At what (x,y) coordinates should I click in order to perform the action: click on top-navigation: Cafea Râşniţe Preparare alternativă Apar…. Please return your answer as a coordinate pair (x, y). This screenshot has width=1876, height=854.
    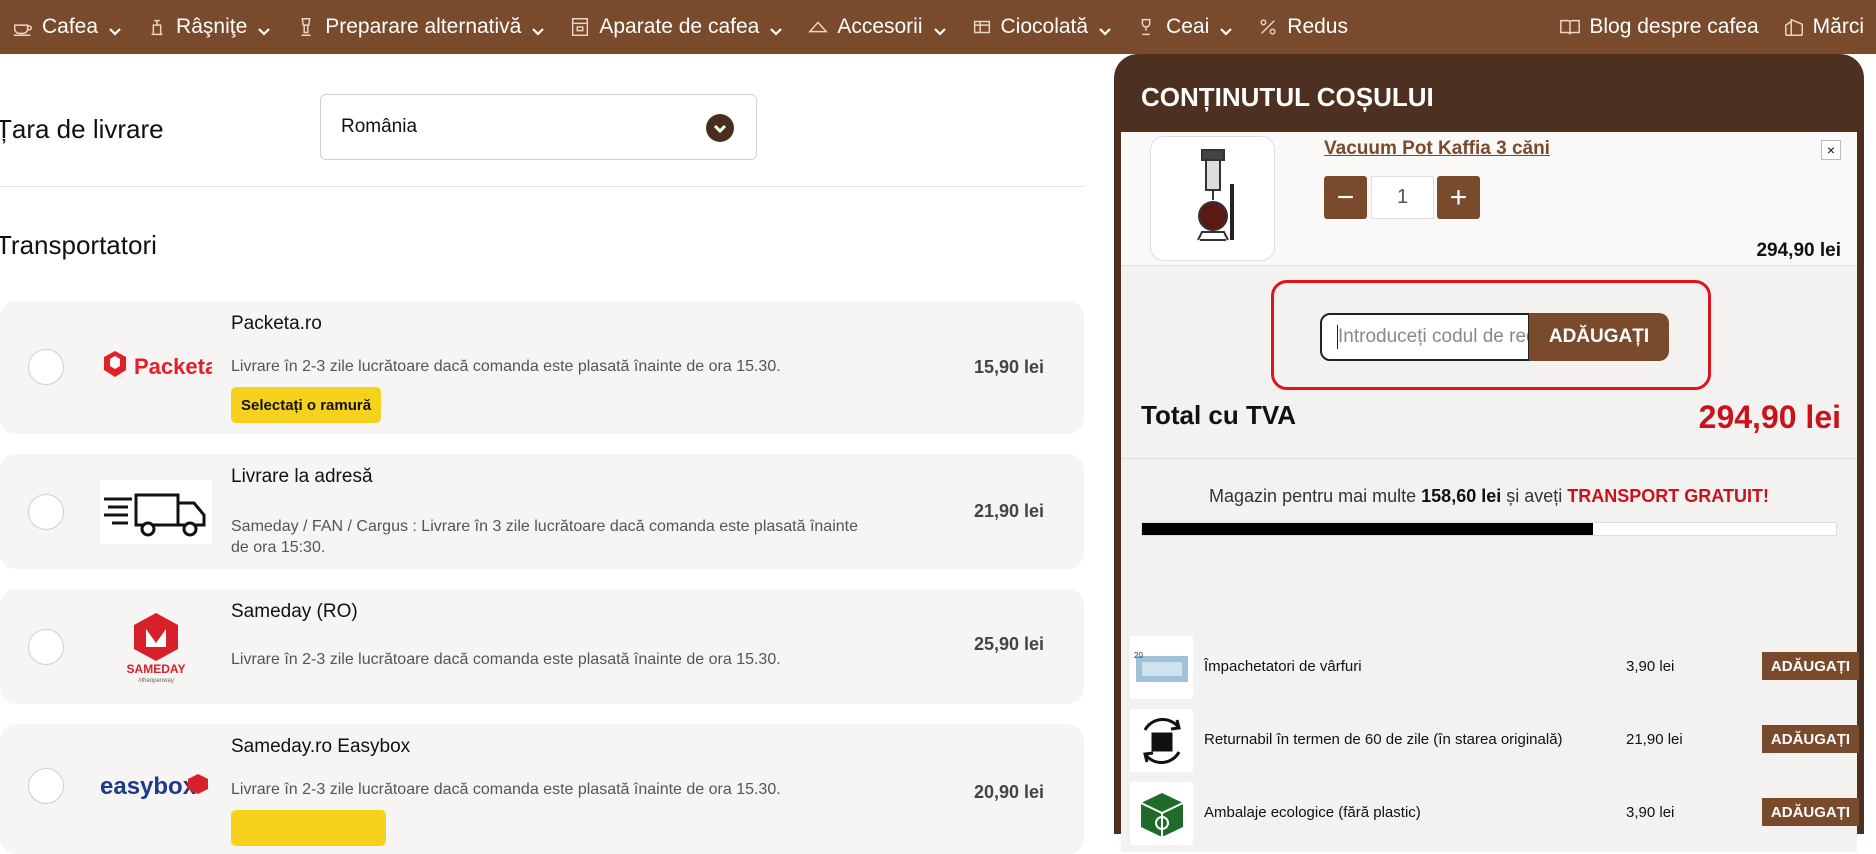
    Looking at the image, I should click on (938, 27).